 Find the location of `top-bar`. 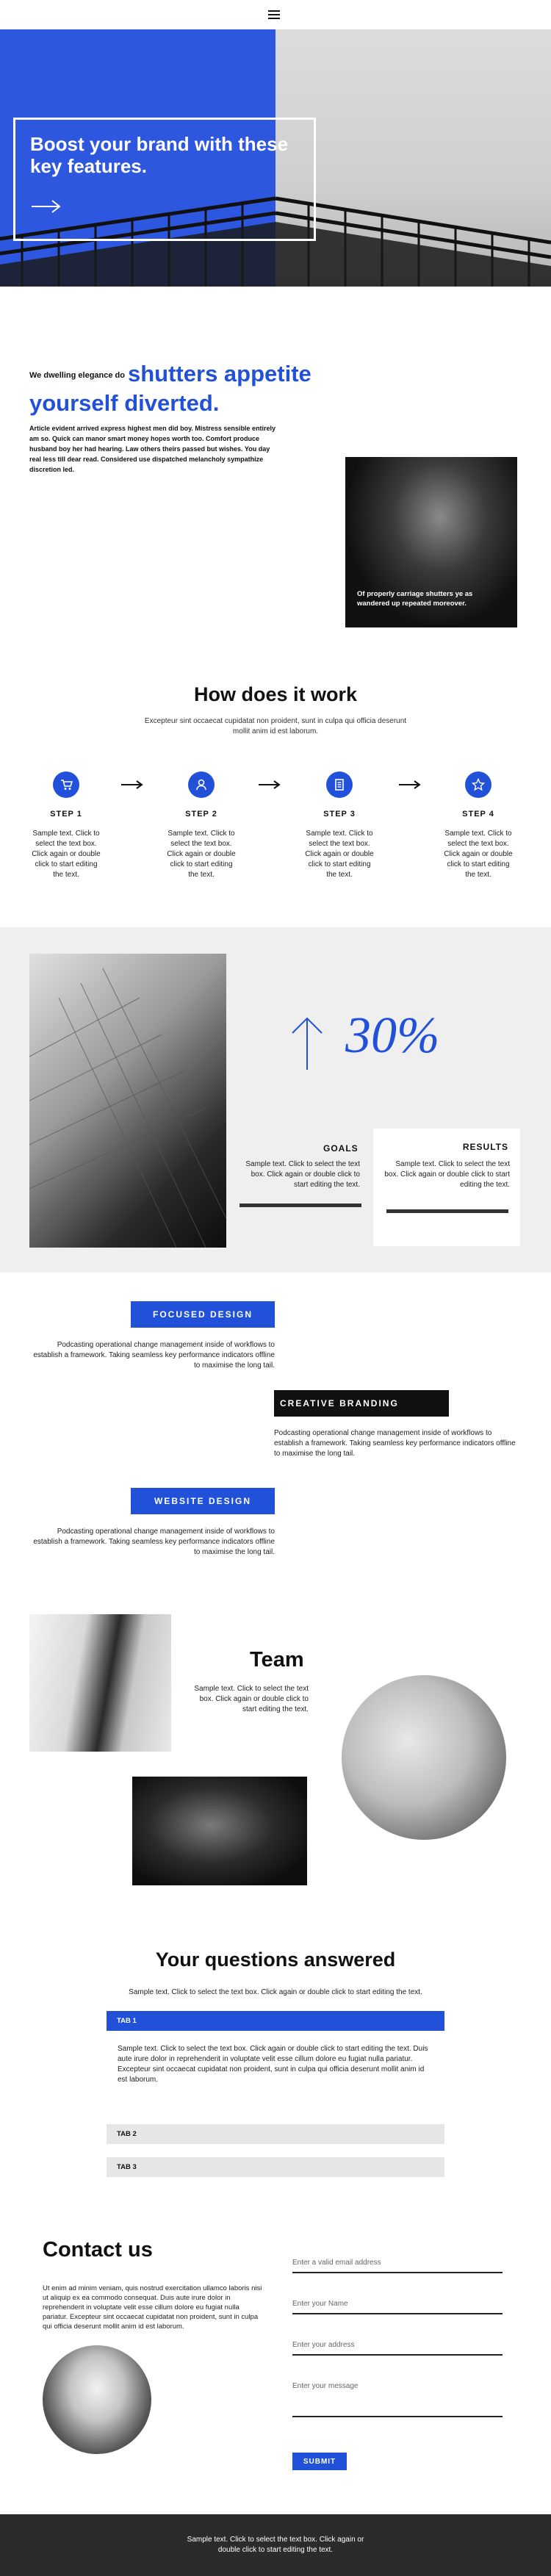

top-bar is located at coordinates (275, 14).